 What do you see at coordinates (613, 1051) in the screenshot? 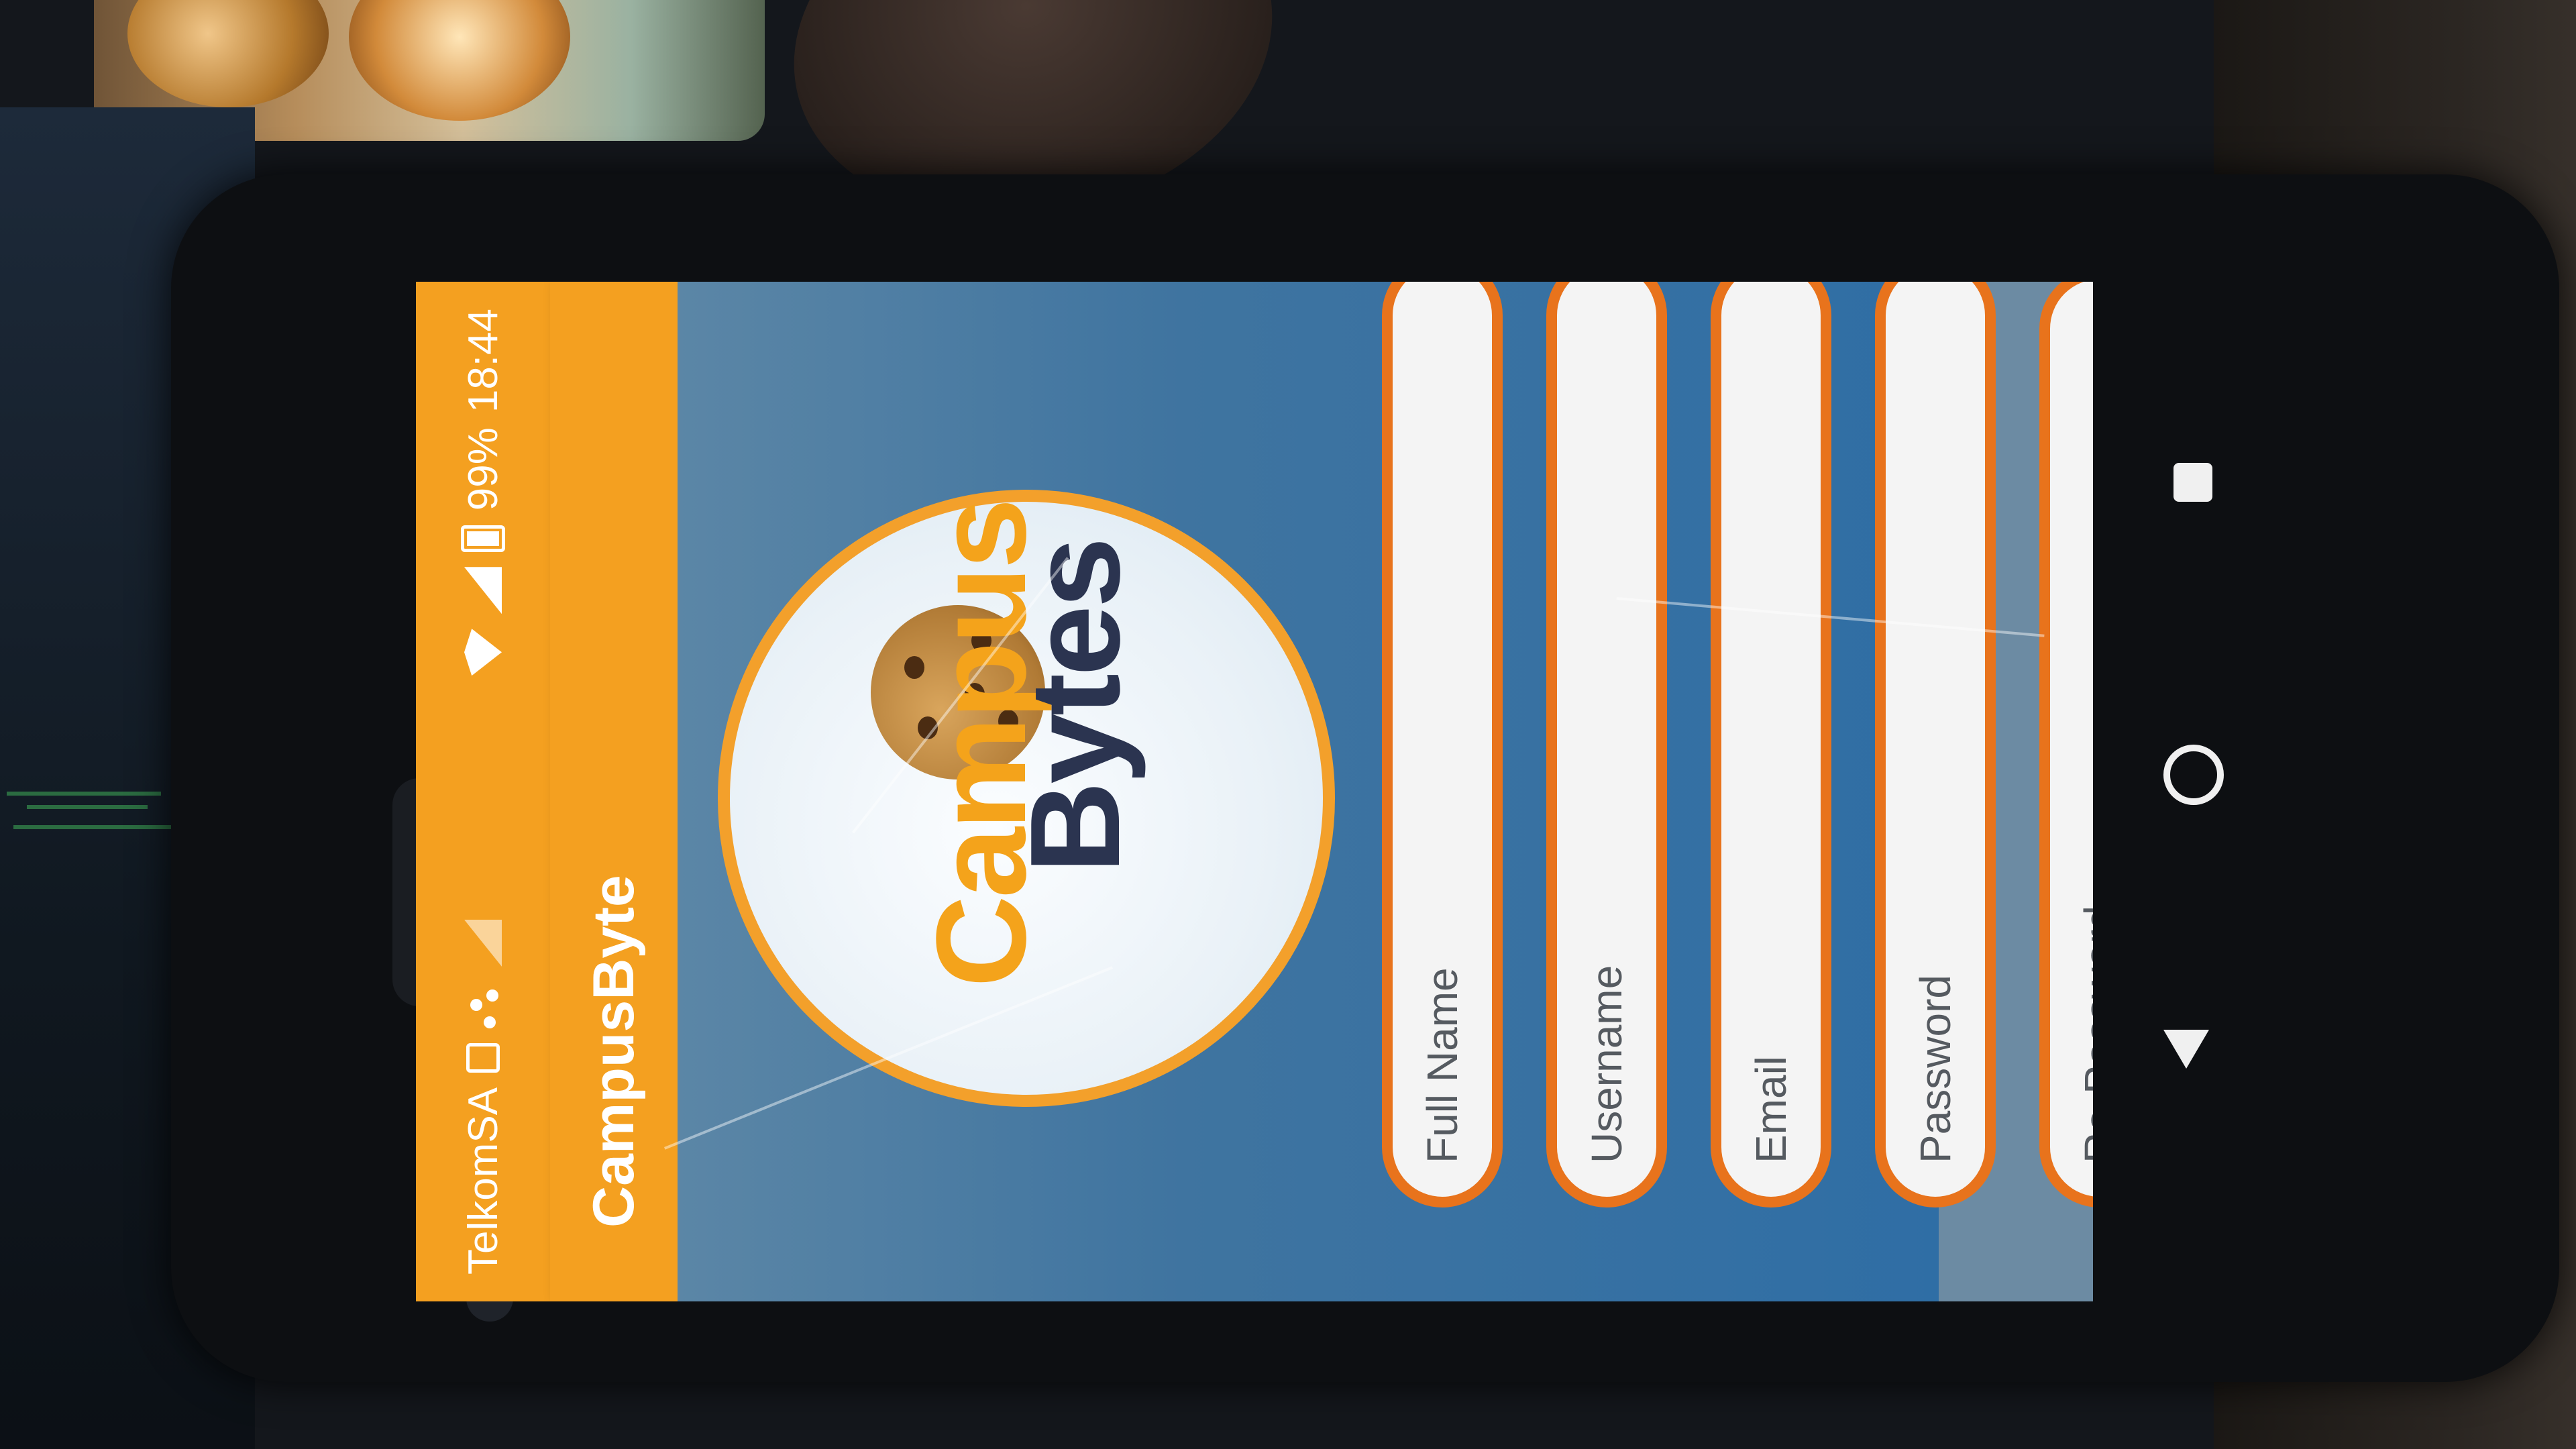
I see `app-title: CampusByte` at bounding box center [613, 1051].